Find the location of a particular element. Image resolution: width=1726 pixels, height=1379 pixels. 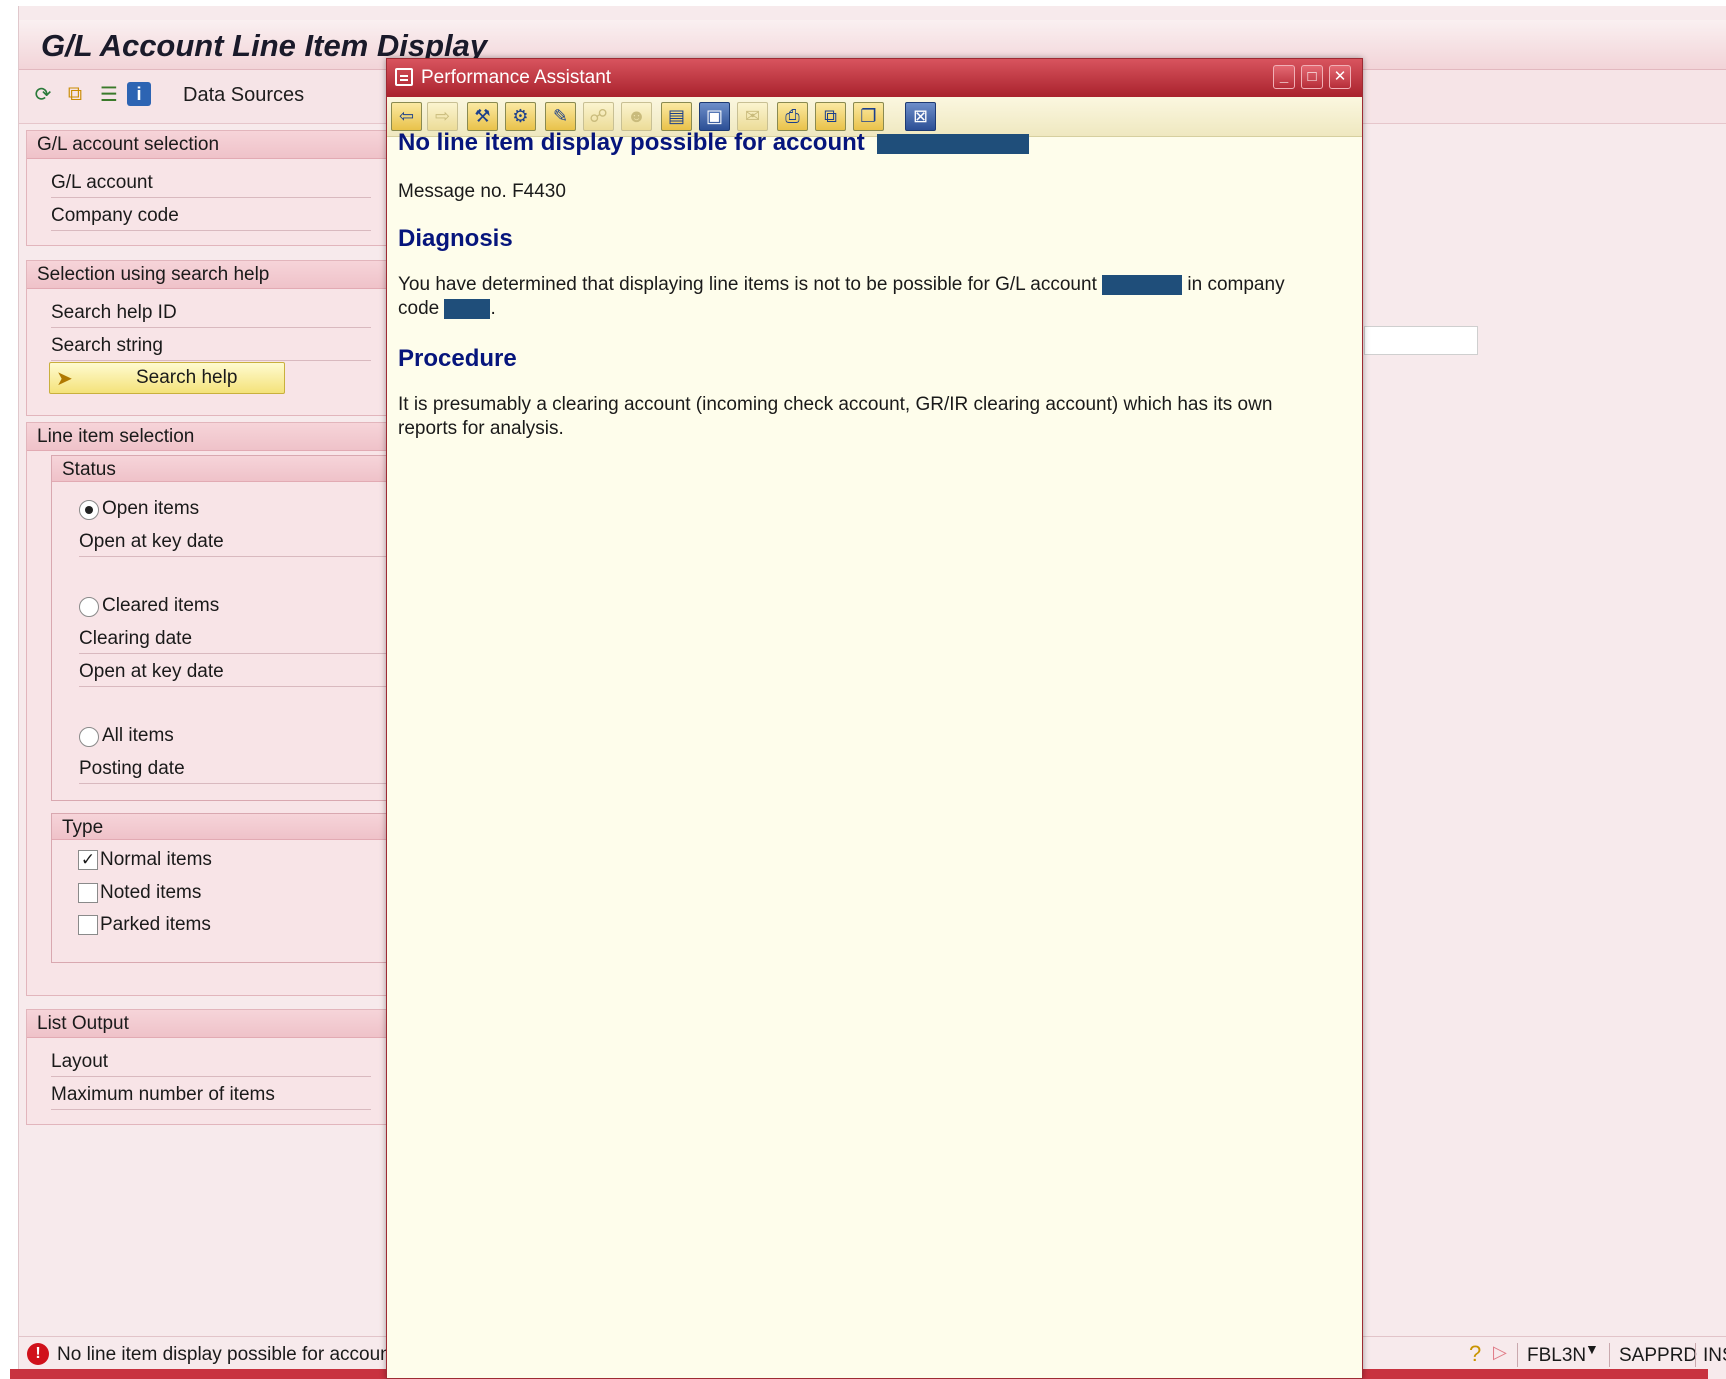

normal-items-checkbox: ✓ is located at coordinates (88, 860).